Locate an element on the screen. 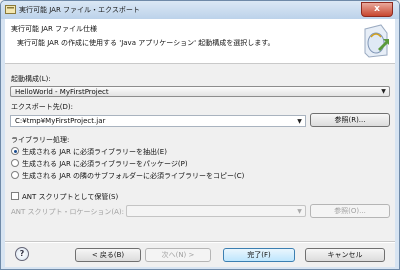  library-handling-label: ライブラリー処理: is located at coordinates (40, 140).